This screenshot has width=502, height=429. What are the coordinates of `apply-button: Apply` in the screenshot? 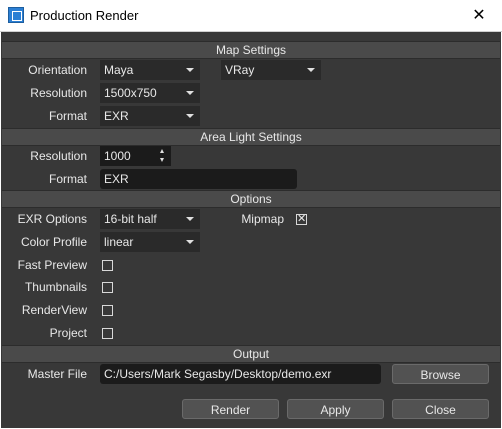 It's located at (335, 409).